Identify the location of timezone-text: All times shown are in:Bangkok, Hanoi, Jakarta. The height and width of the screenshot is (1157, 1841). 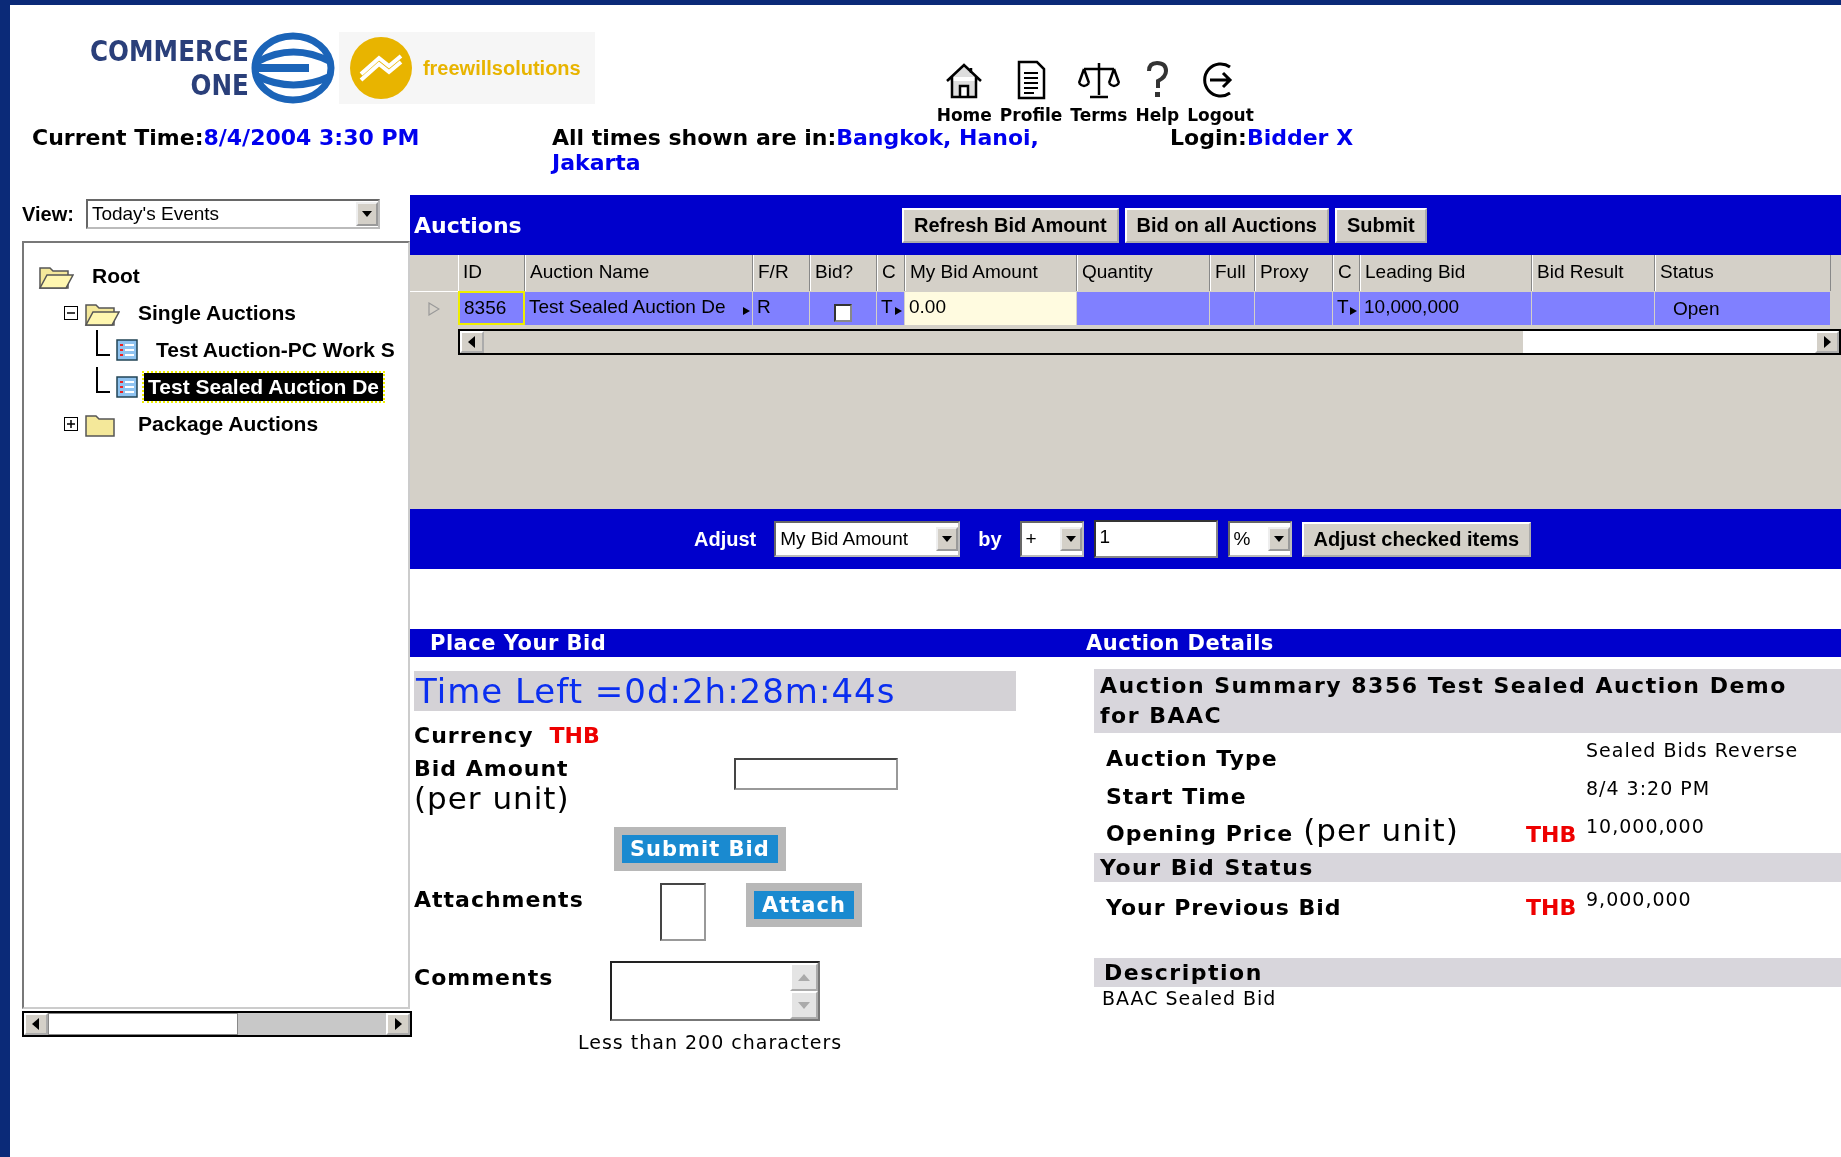
(796, 151).